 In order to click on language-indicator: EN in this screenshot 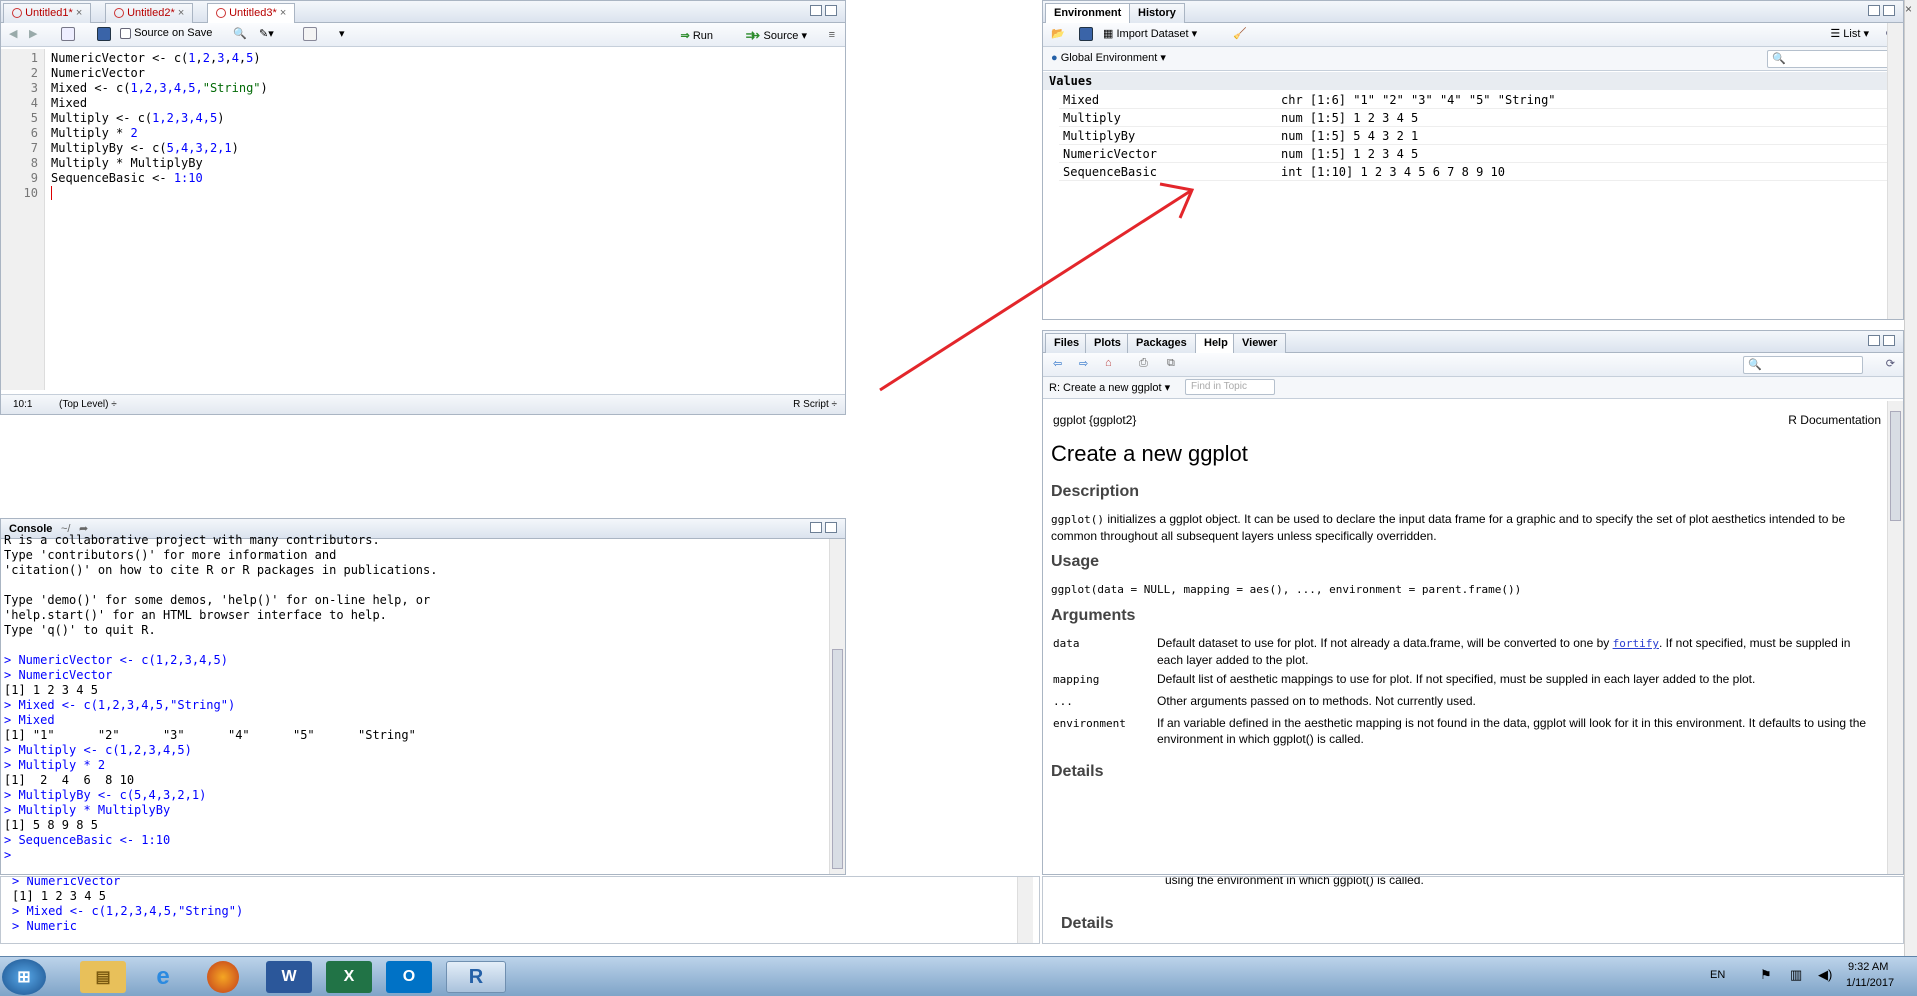, I will do `click(1717, 975)`.